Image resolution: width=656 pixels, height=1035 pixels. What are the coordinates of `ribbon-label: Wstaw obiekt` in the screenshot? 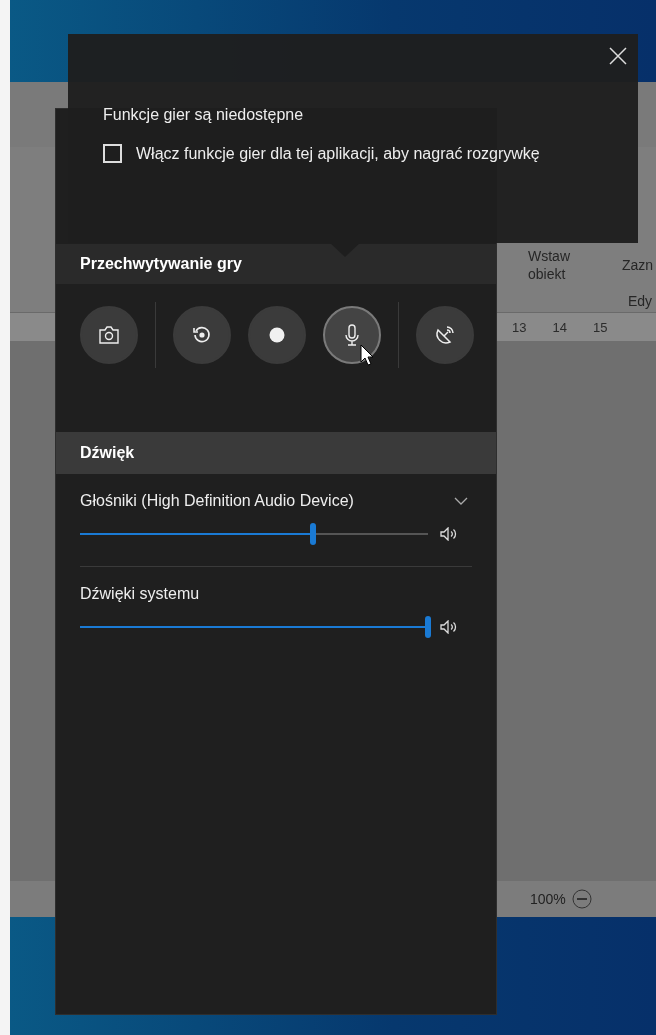 It's located at (549, 265).